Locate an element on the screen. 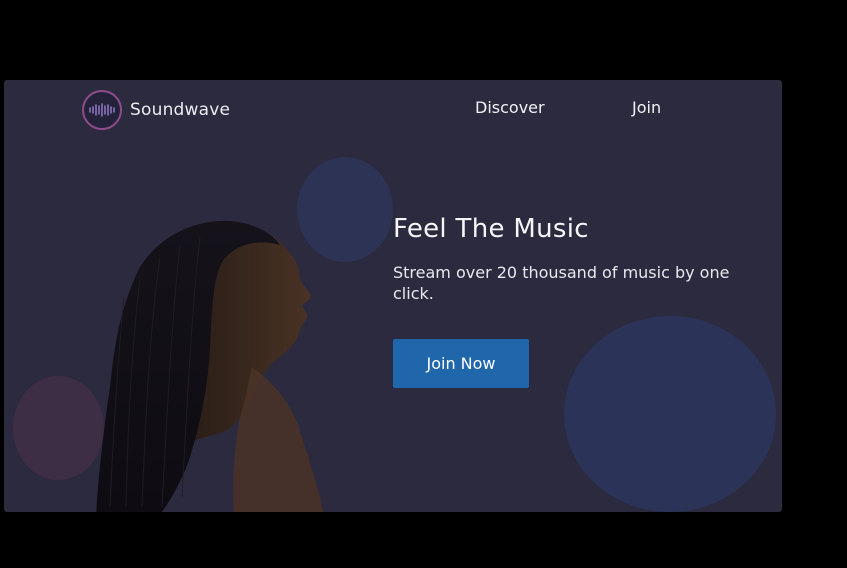 The height and width of the screenshot is (568, 847). soundwave-logo-icon is located at coordinates (102, 110).